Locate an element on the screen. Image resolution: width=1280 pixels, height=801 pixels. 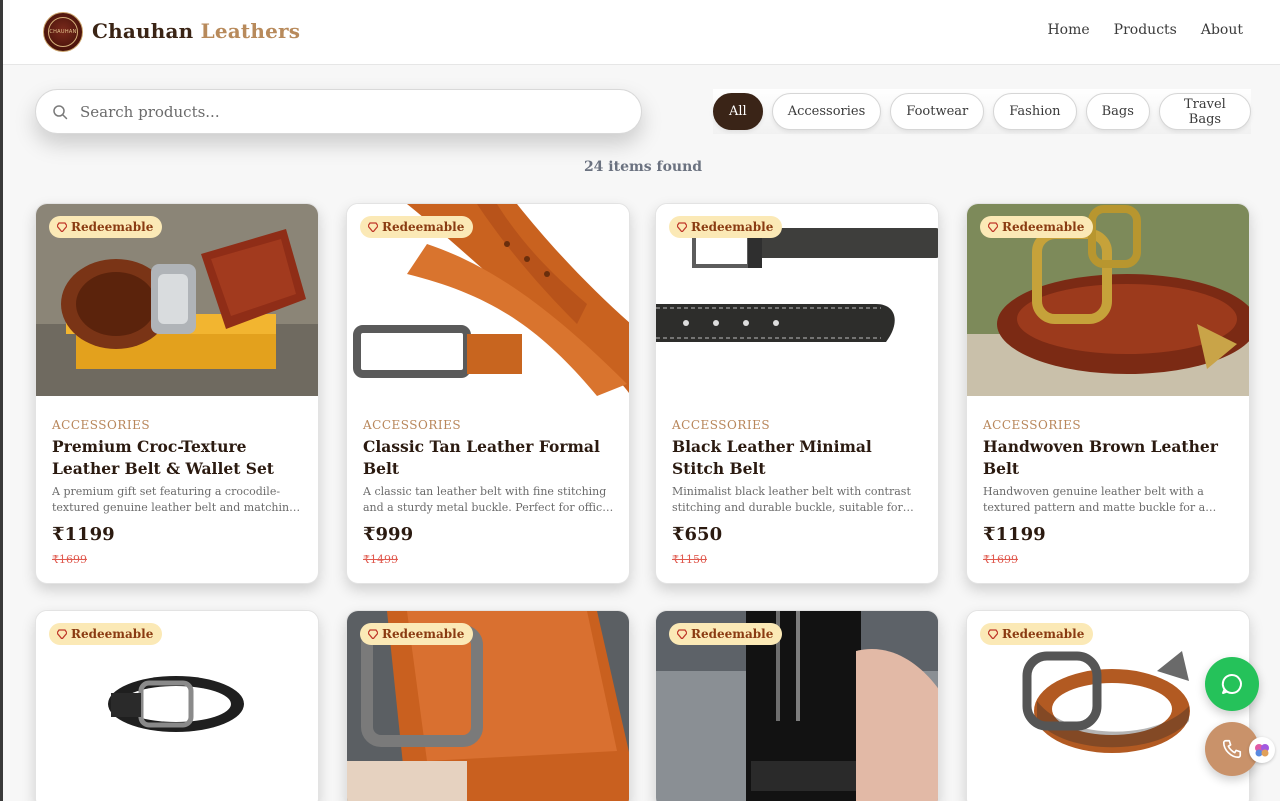
brand-logo: CHAUHAN is located at coordinates (63, 32).